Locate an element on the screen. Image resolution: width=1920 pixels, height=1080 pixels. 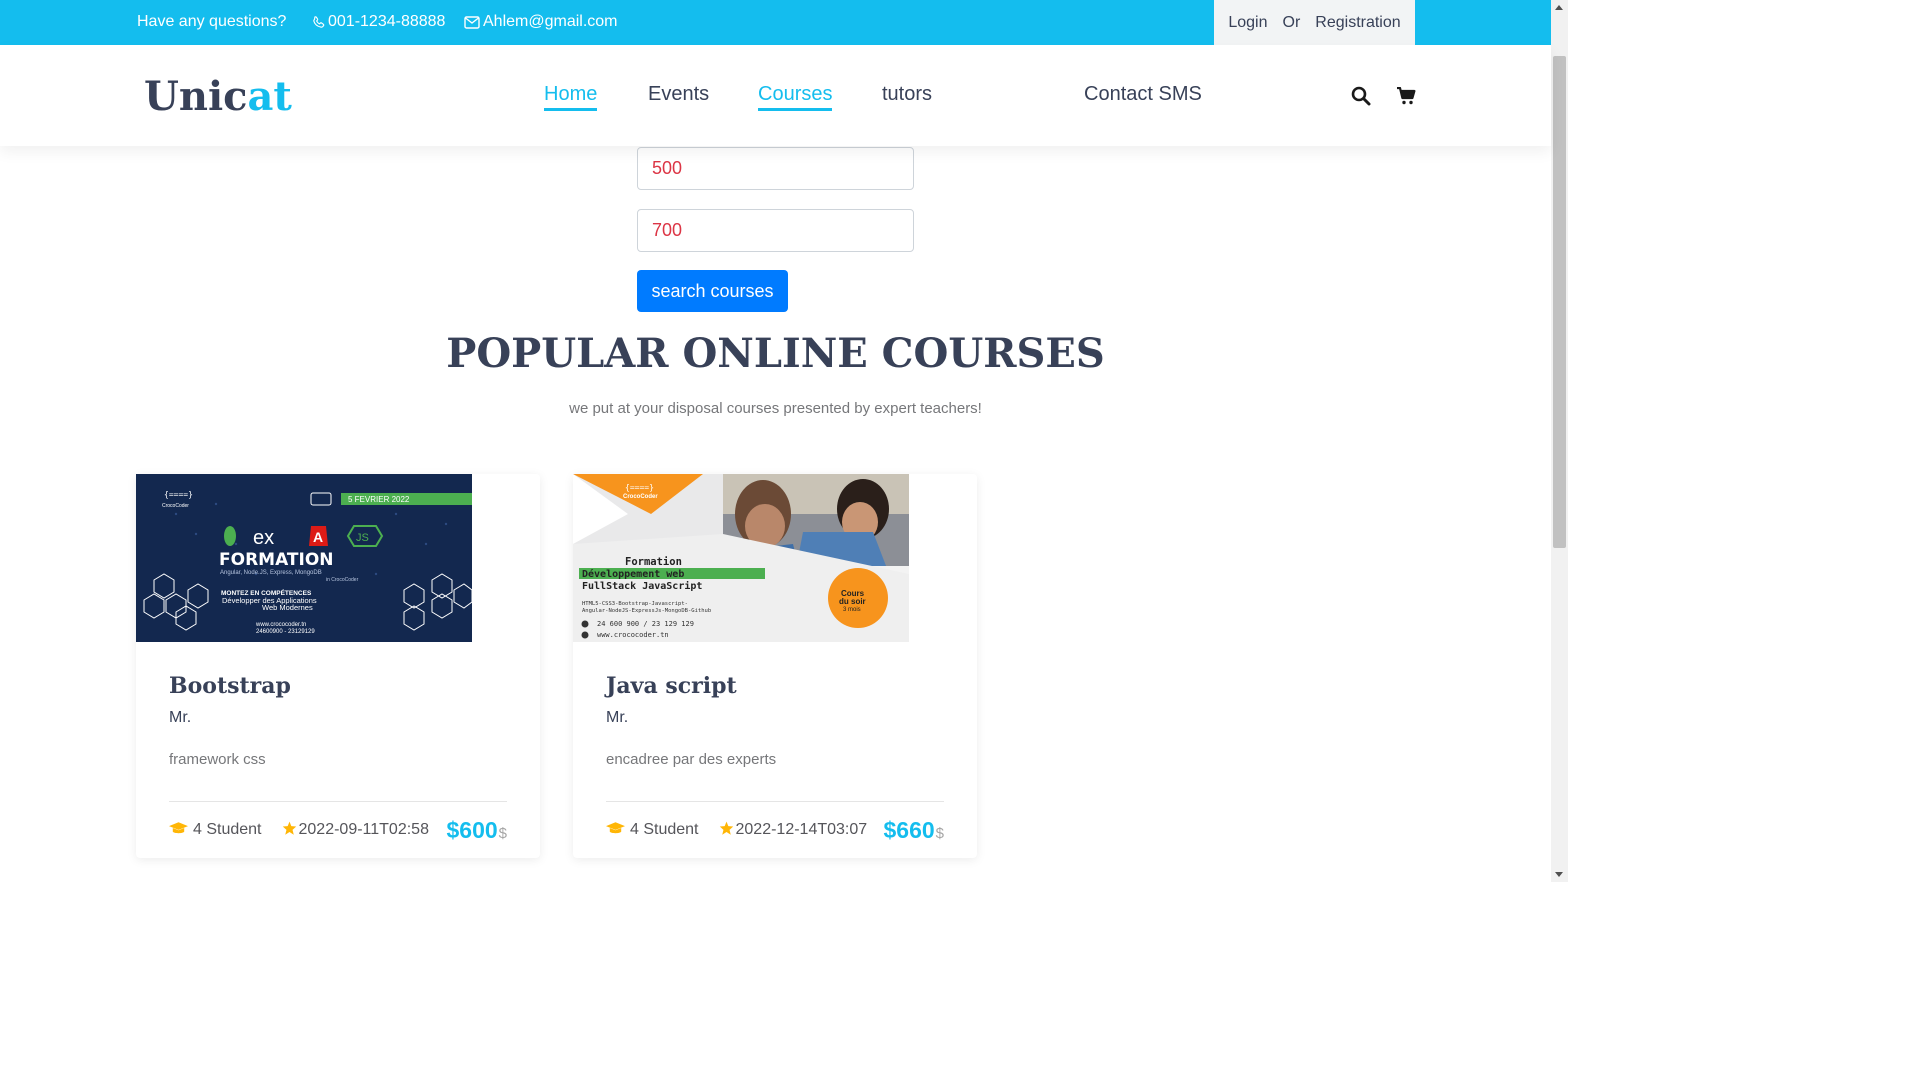
questions-text: Have any questions? is located at coordinates (212, 21).